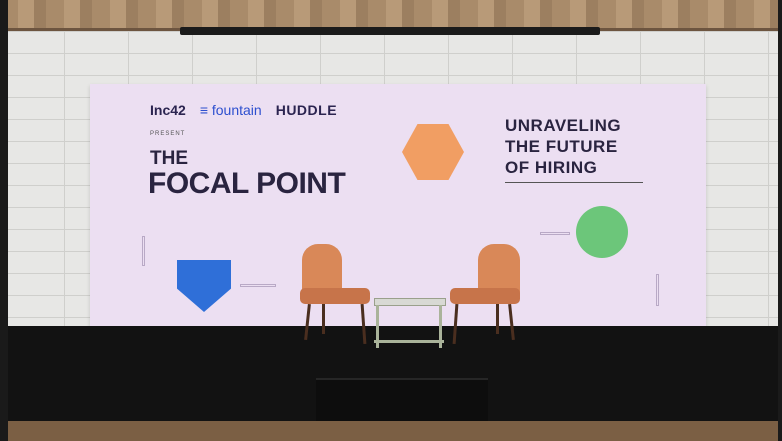  Describe the element at coordinates (247, 183) in the screenshot. I see `event-title-line-2: FOCAL POINT` at that location.